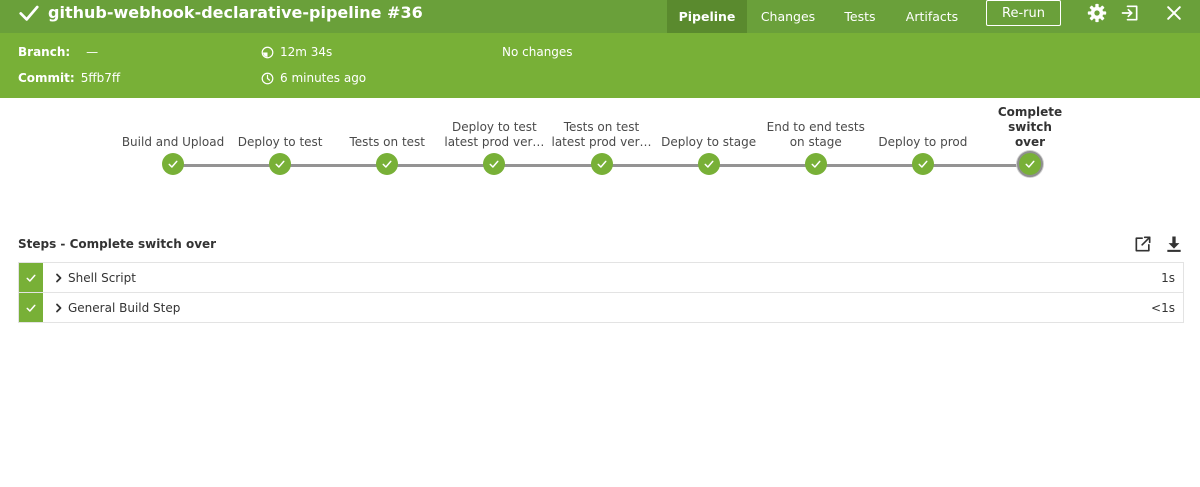  What do you see at coordinates (100, 78) in the screenshot?
I see `commit-value: 5ffb7ff` at bounding box center [100, 78].